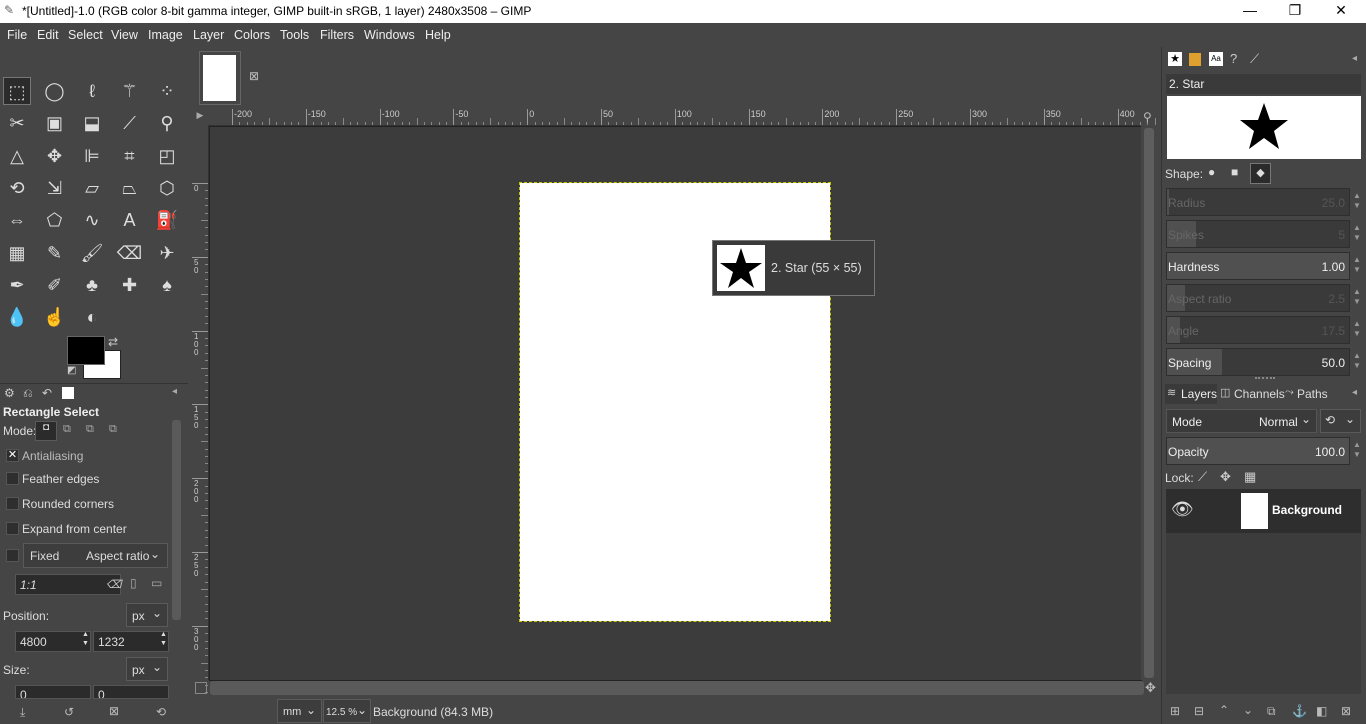 The width and height of the screenshot is (1366, 724). Describe the element at coordinates (167, 253) in the screenshot. I see `airbrush-icon: ✈` at that location.